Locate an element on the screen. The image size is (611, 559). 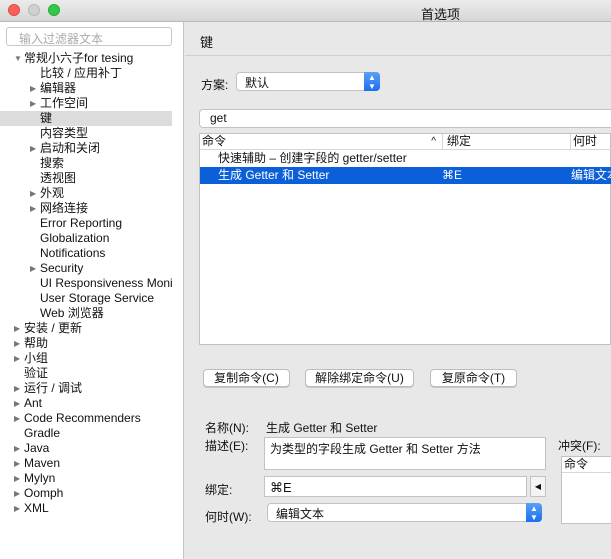
tree-item: ▶ Security is located at coordinates (86, 268).